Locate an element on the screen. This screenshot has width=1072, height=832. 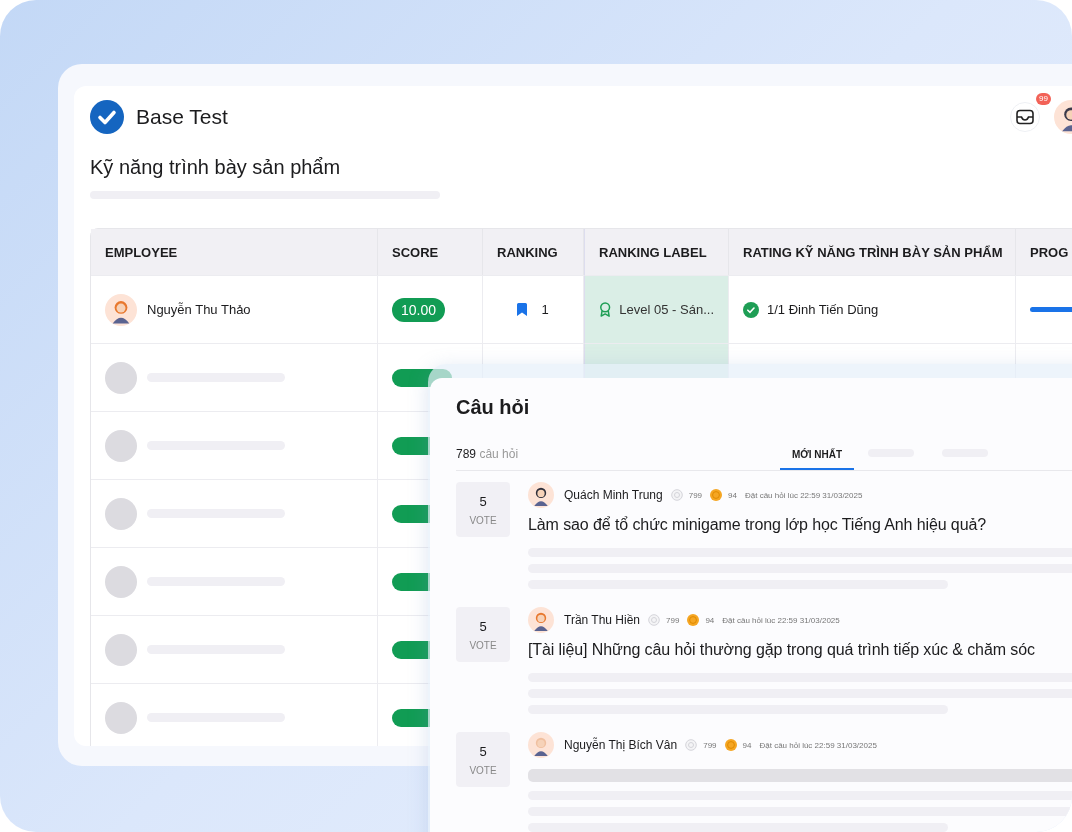
rating-value: 1/1 Đinh Tiến Dũng is located at coordinates (823, 309).